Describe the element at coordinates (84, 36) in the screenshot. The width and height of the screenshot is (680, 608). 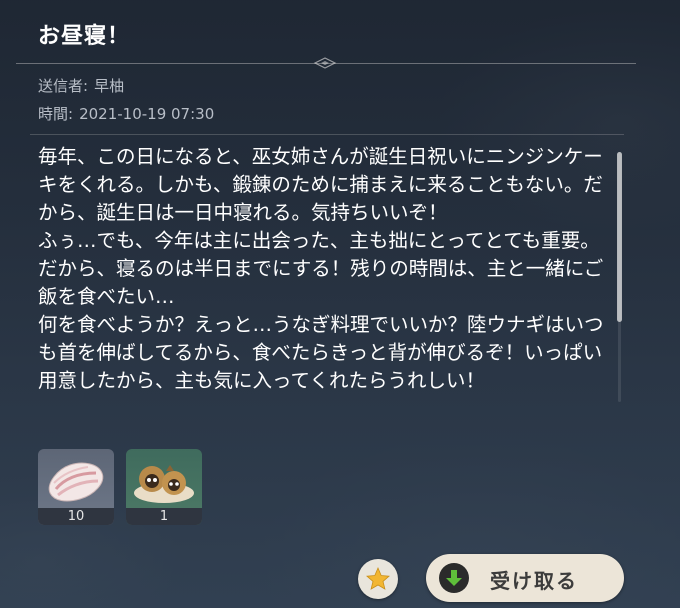
I see `mail-title: お昼寝！` at that location.